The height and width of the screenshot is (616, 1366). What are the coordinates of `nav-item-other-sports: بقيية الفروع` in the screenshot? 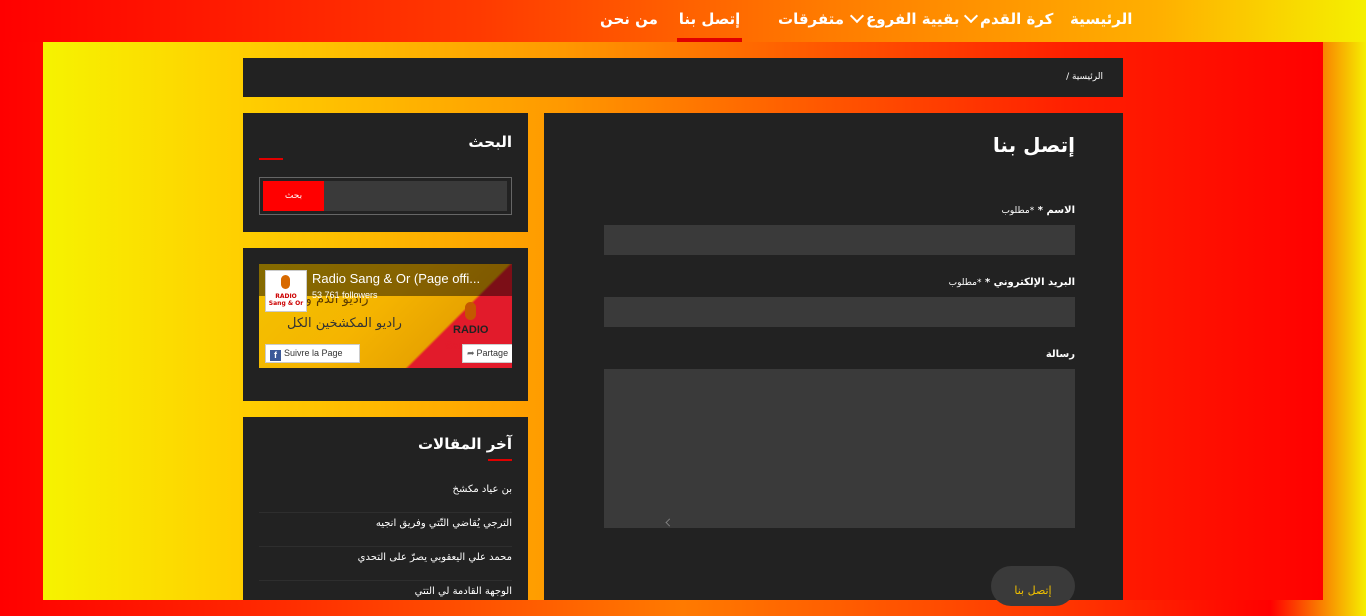 It's located at (904, 21).